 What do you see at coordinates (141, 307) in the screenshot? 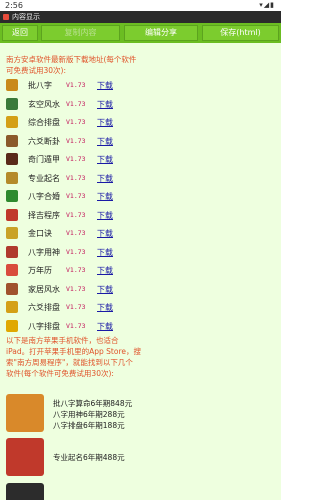
I see `app-row: 六爻排盘 V1.73 下载` at bounding box center [141, 307].